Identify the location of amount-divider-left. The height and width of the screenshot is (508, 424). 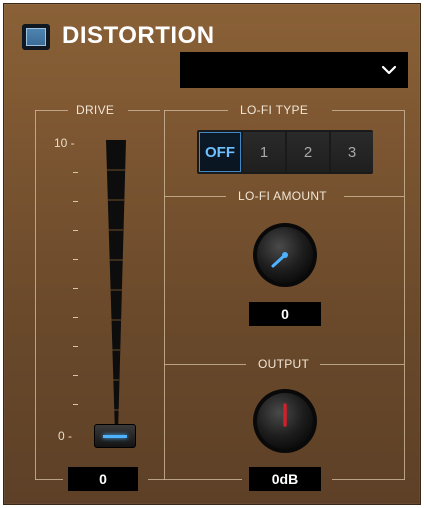
(195, 196).